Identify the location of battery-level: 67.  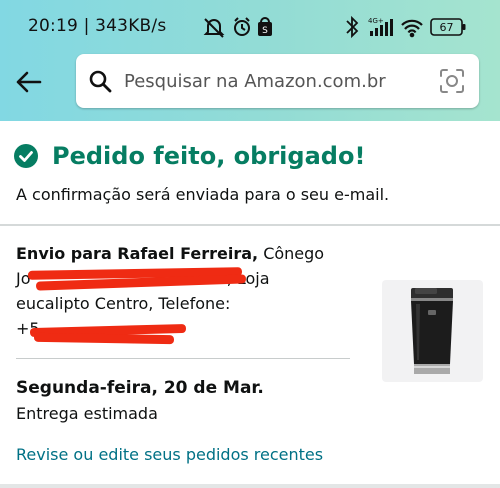
(447, 27).